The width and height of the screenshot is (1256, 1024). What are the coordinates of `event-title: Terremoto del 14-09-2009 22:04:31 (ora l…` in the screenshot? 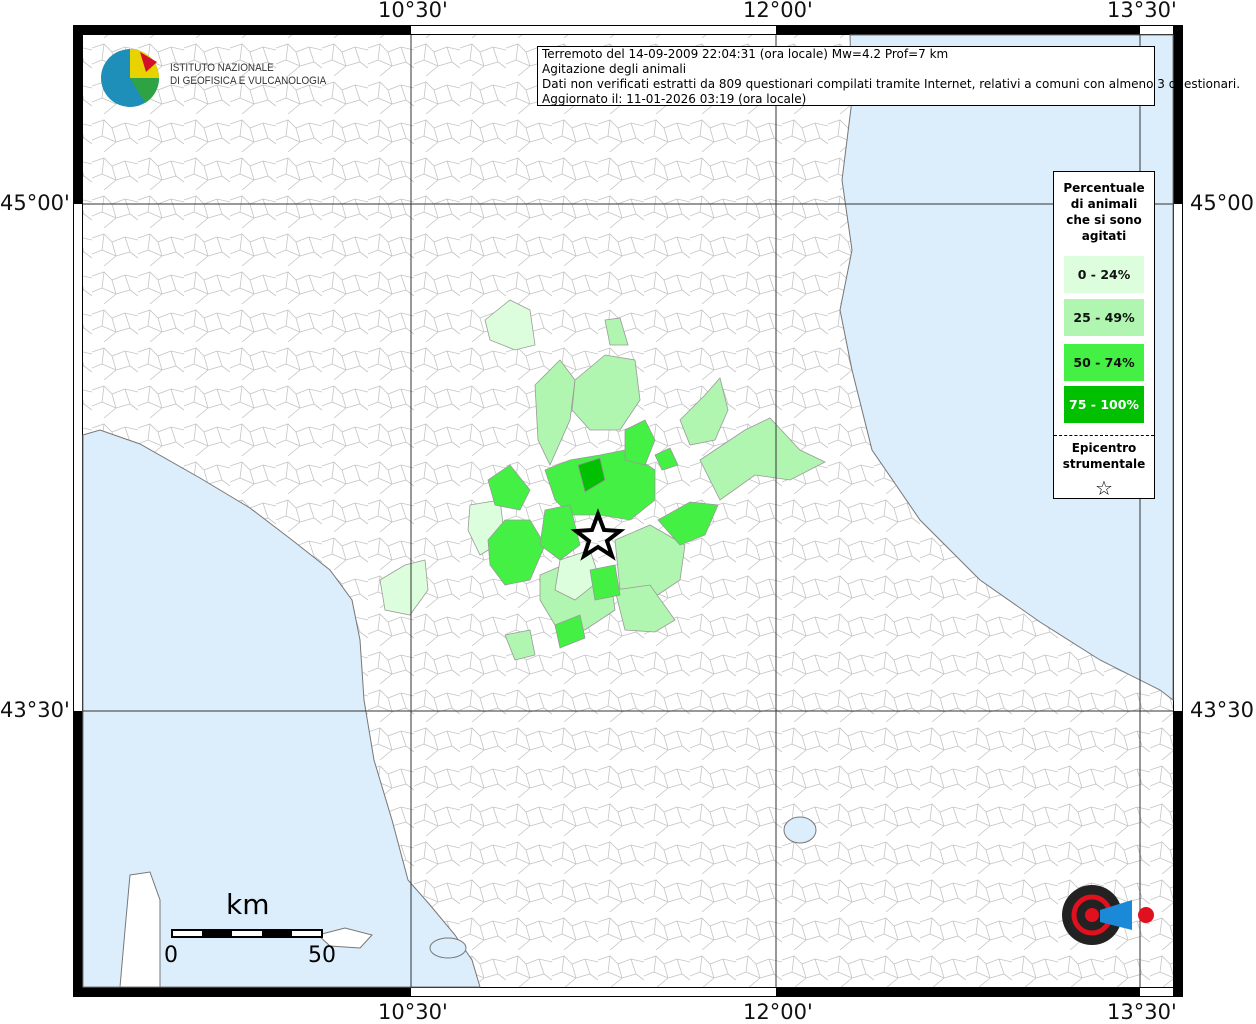 It's located at (745, 54).